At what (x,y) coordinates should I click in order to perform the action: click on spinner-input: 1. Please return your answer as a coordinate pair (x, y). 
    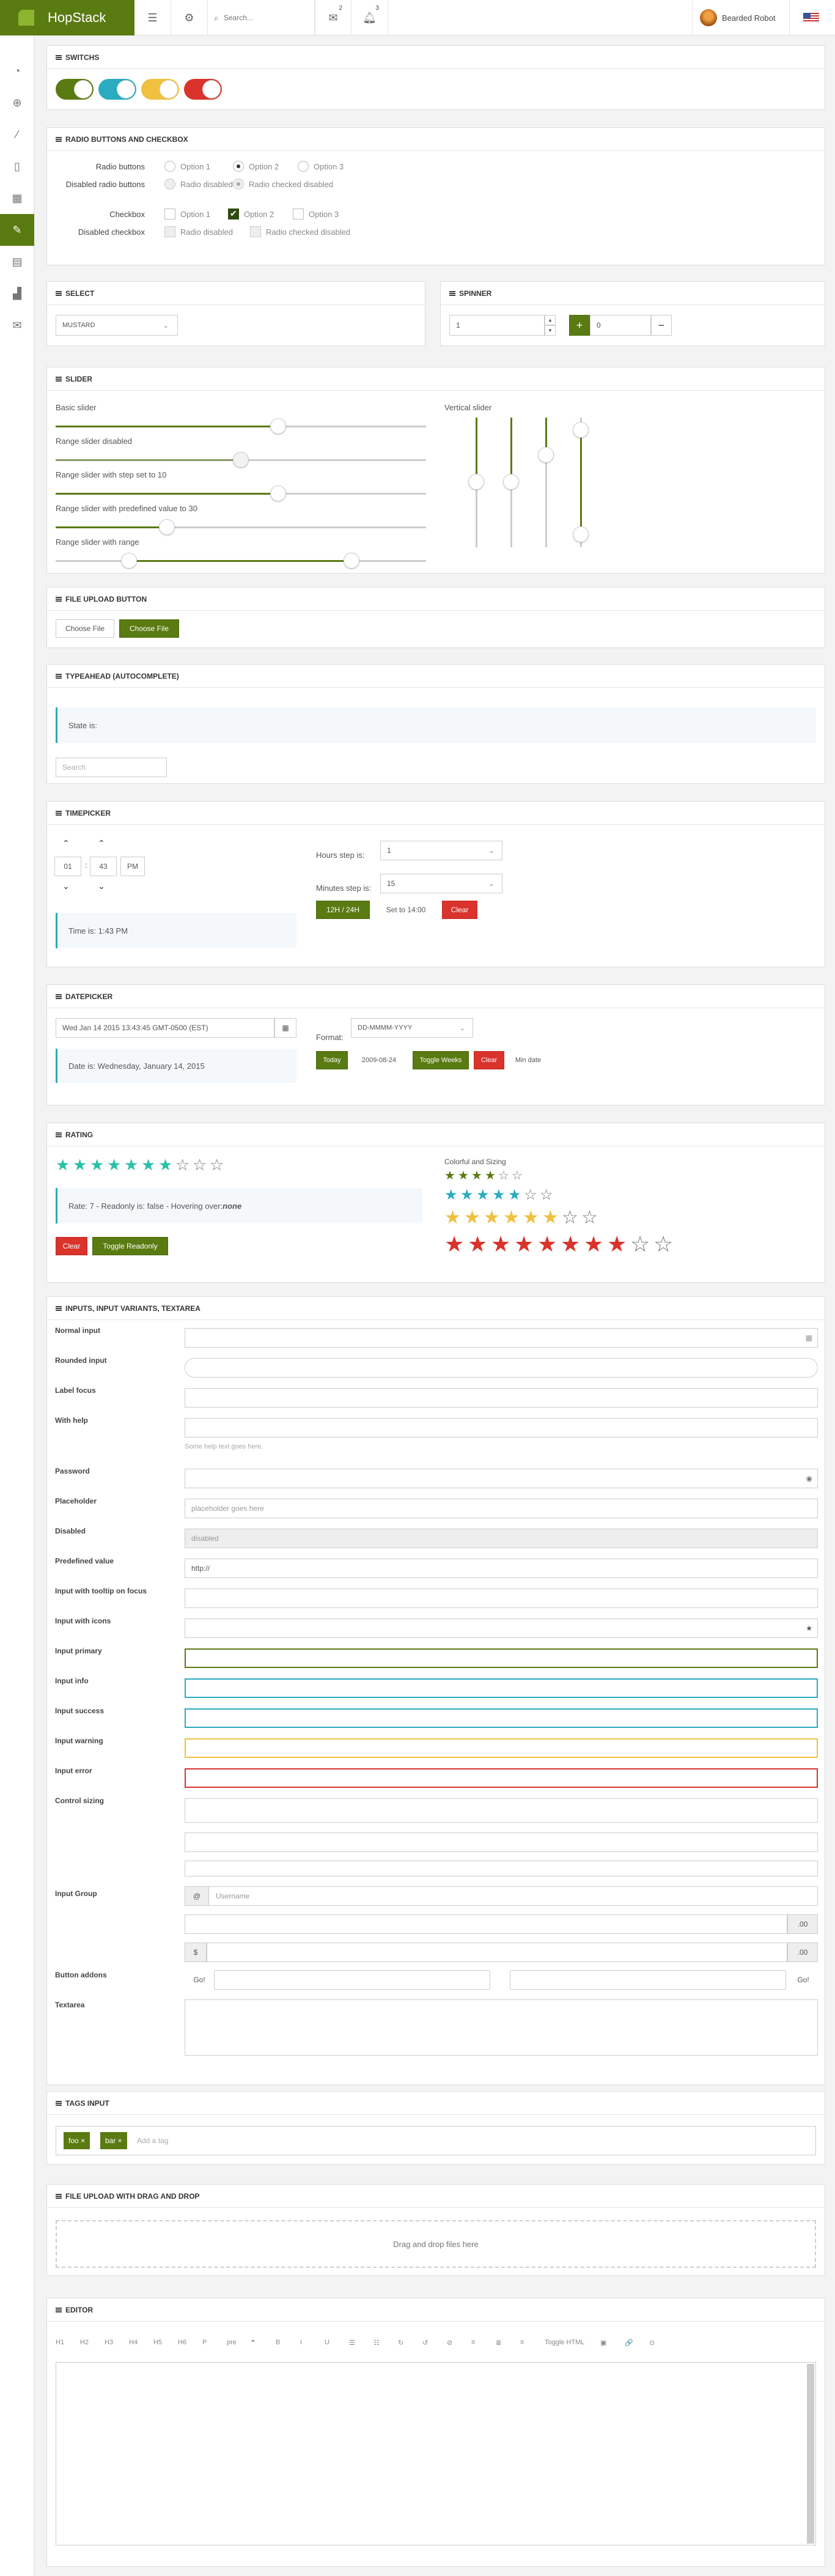
    Looking at the image, I should click on (497, 325).